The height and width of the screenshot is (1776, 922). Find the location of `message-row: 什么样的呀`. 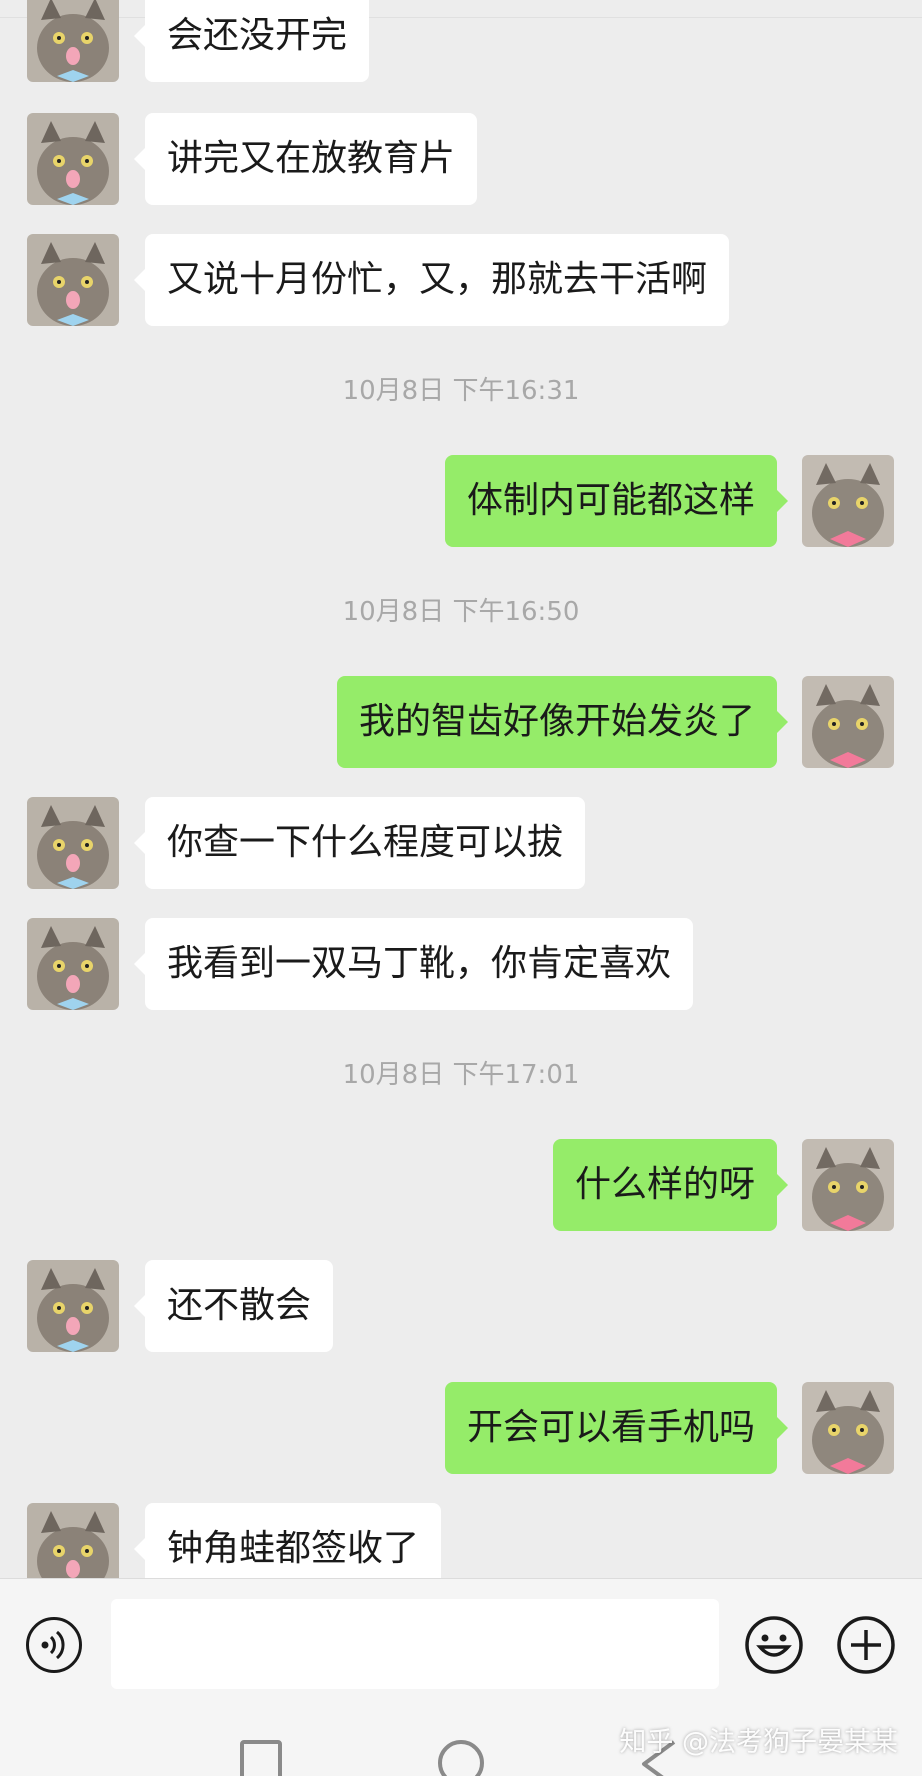

message-row: 什么样的呀 is located at coordinates (461, 1185).